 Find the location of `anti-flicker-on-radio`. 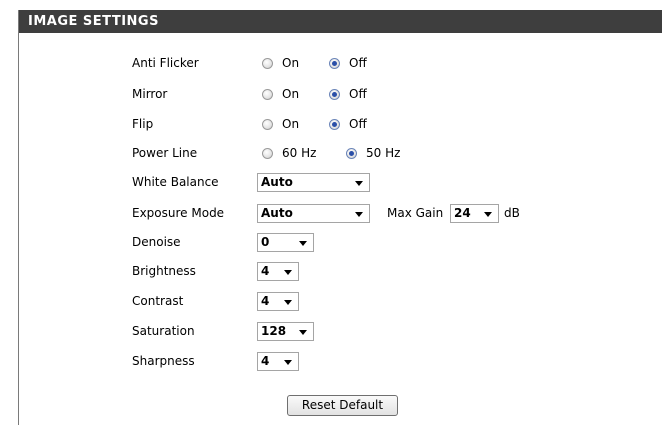

anti-flicker-on-radio is located at coordinates (267, 63).